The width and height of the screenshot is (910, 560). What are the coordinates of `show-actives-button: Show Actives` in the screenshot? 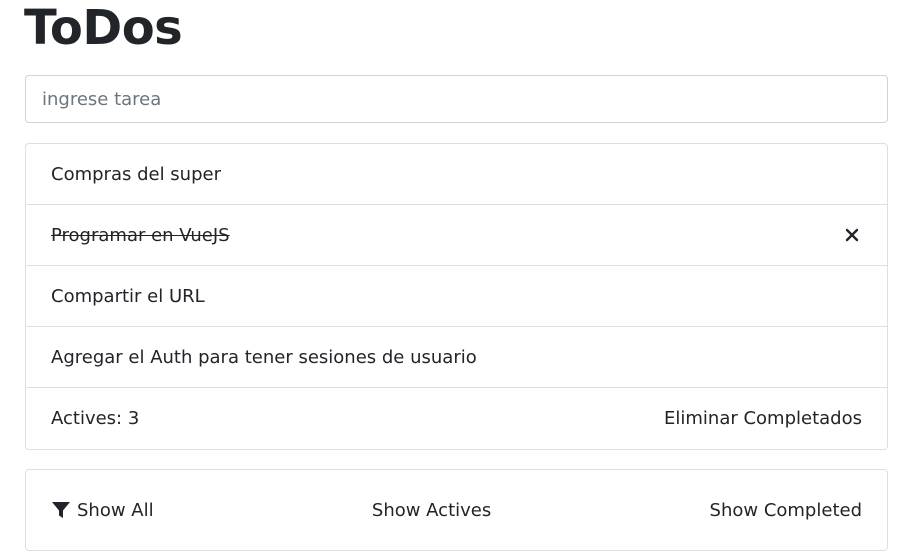 It's located at (431, 510).